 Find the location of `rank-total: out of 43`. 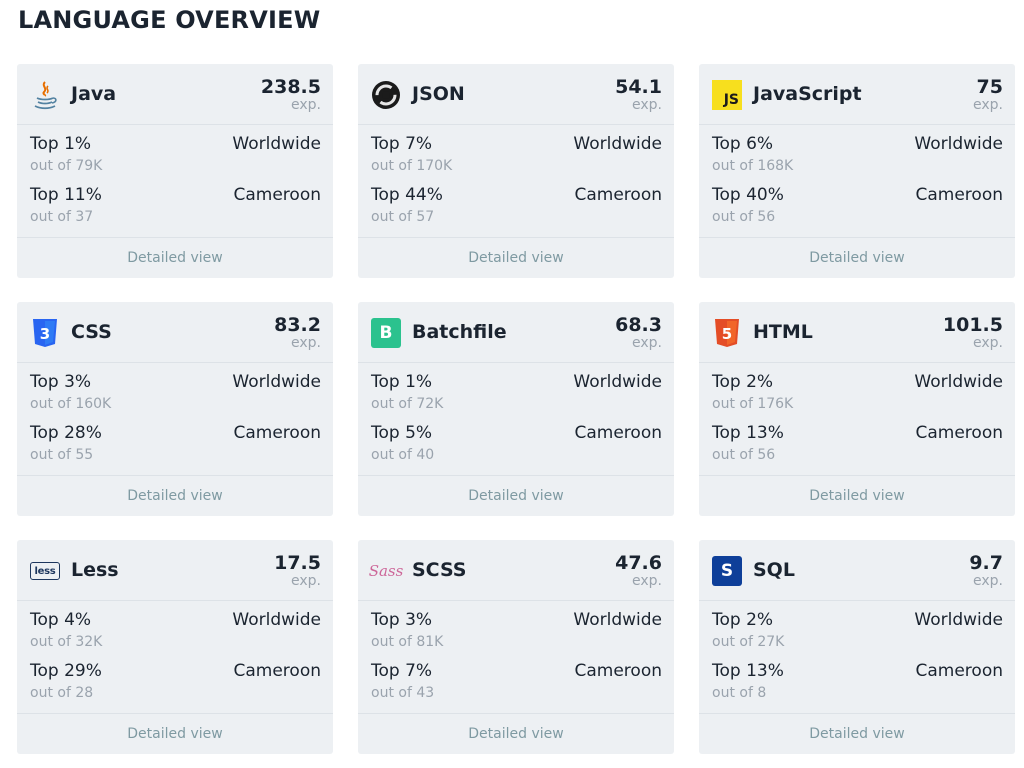

rank-total: out of 43 is located at coordinates (403, 693).